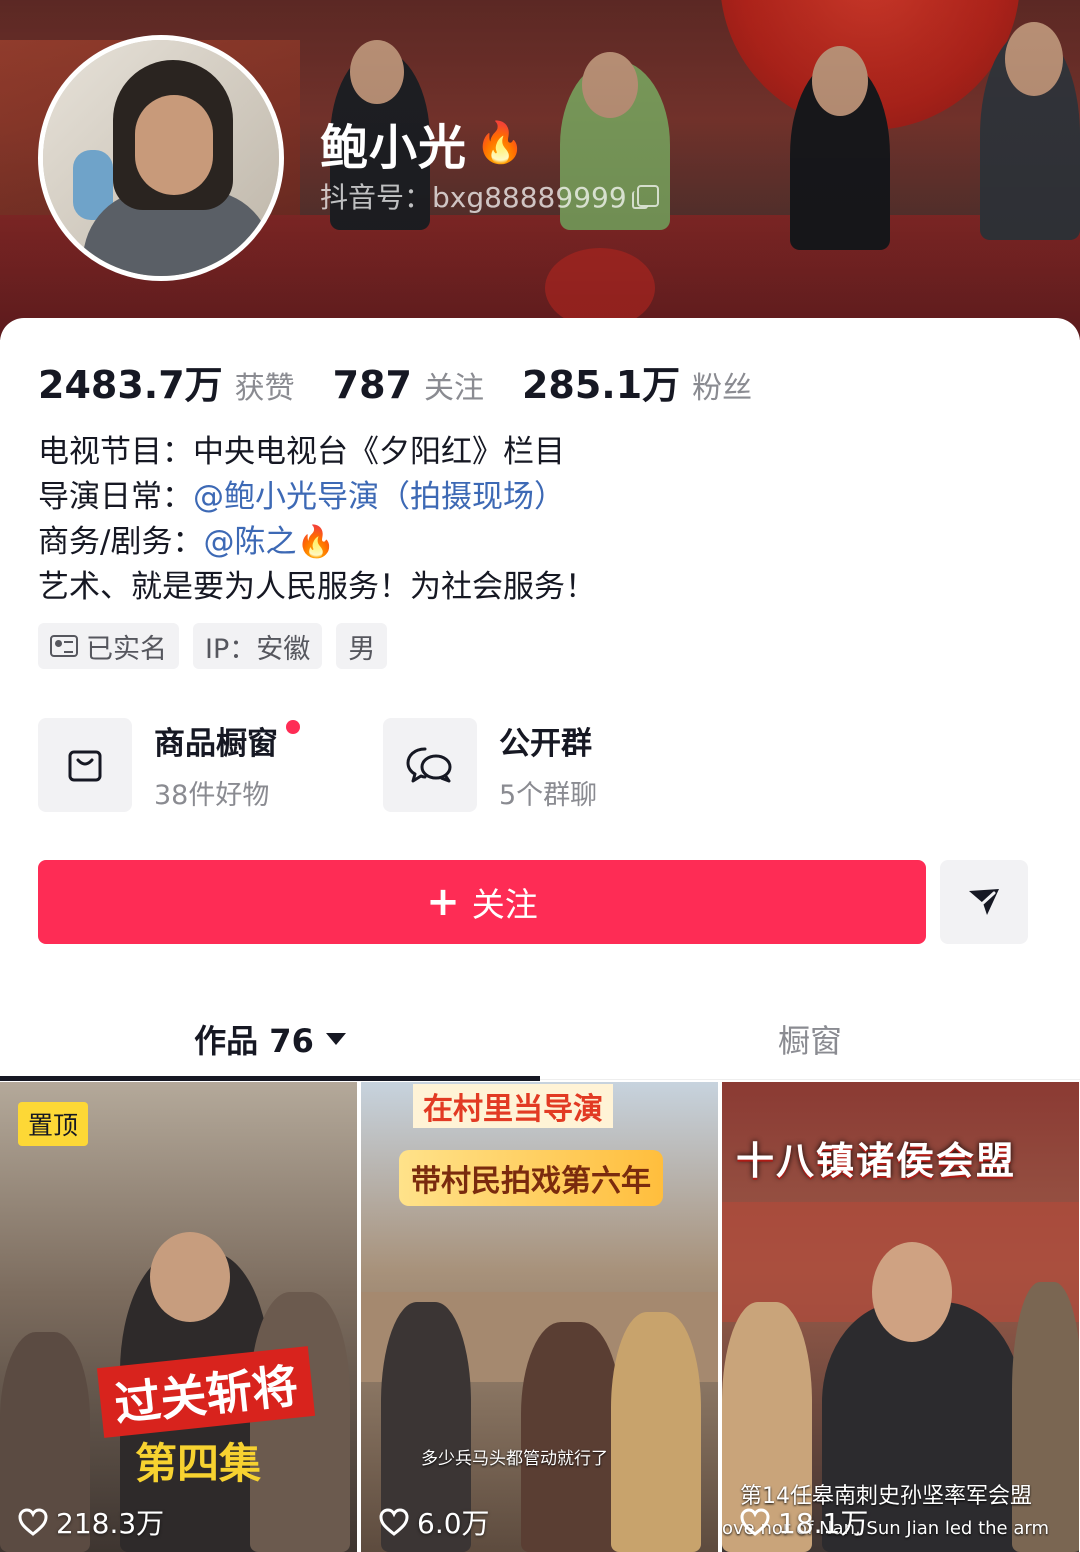 This screenshot has height=1552, width=1080. I want to click on tab-works: 作品 76, so click(270, 1039).